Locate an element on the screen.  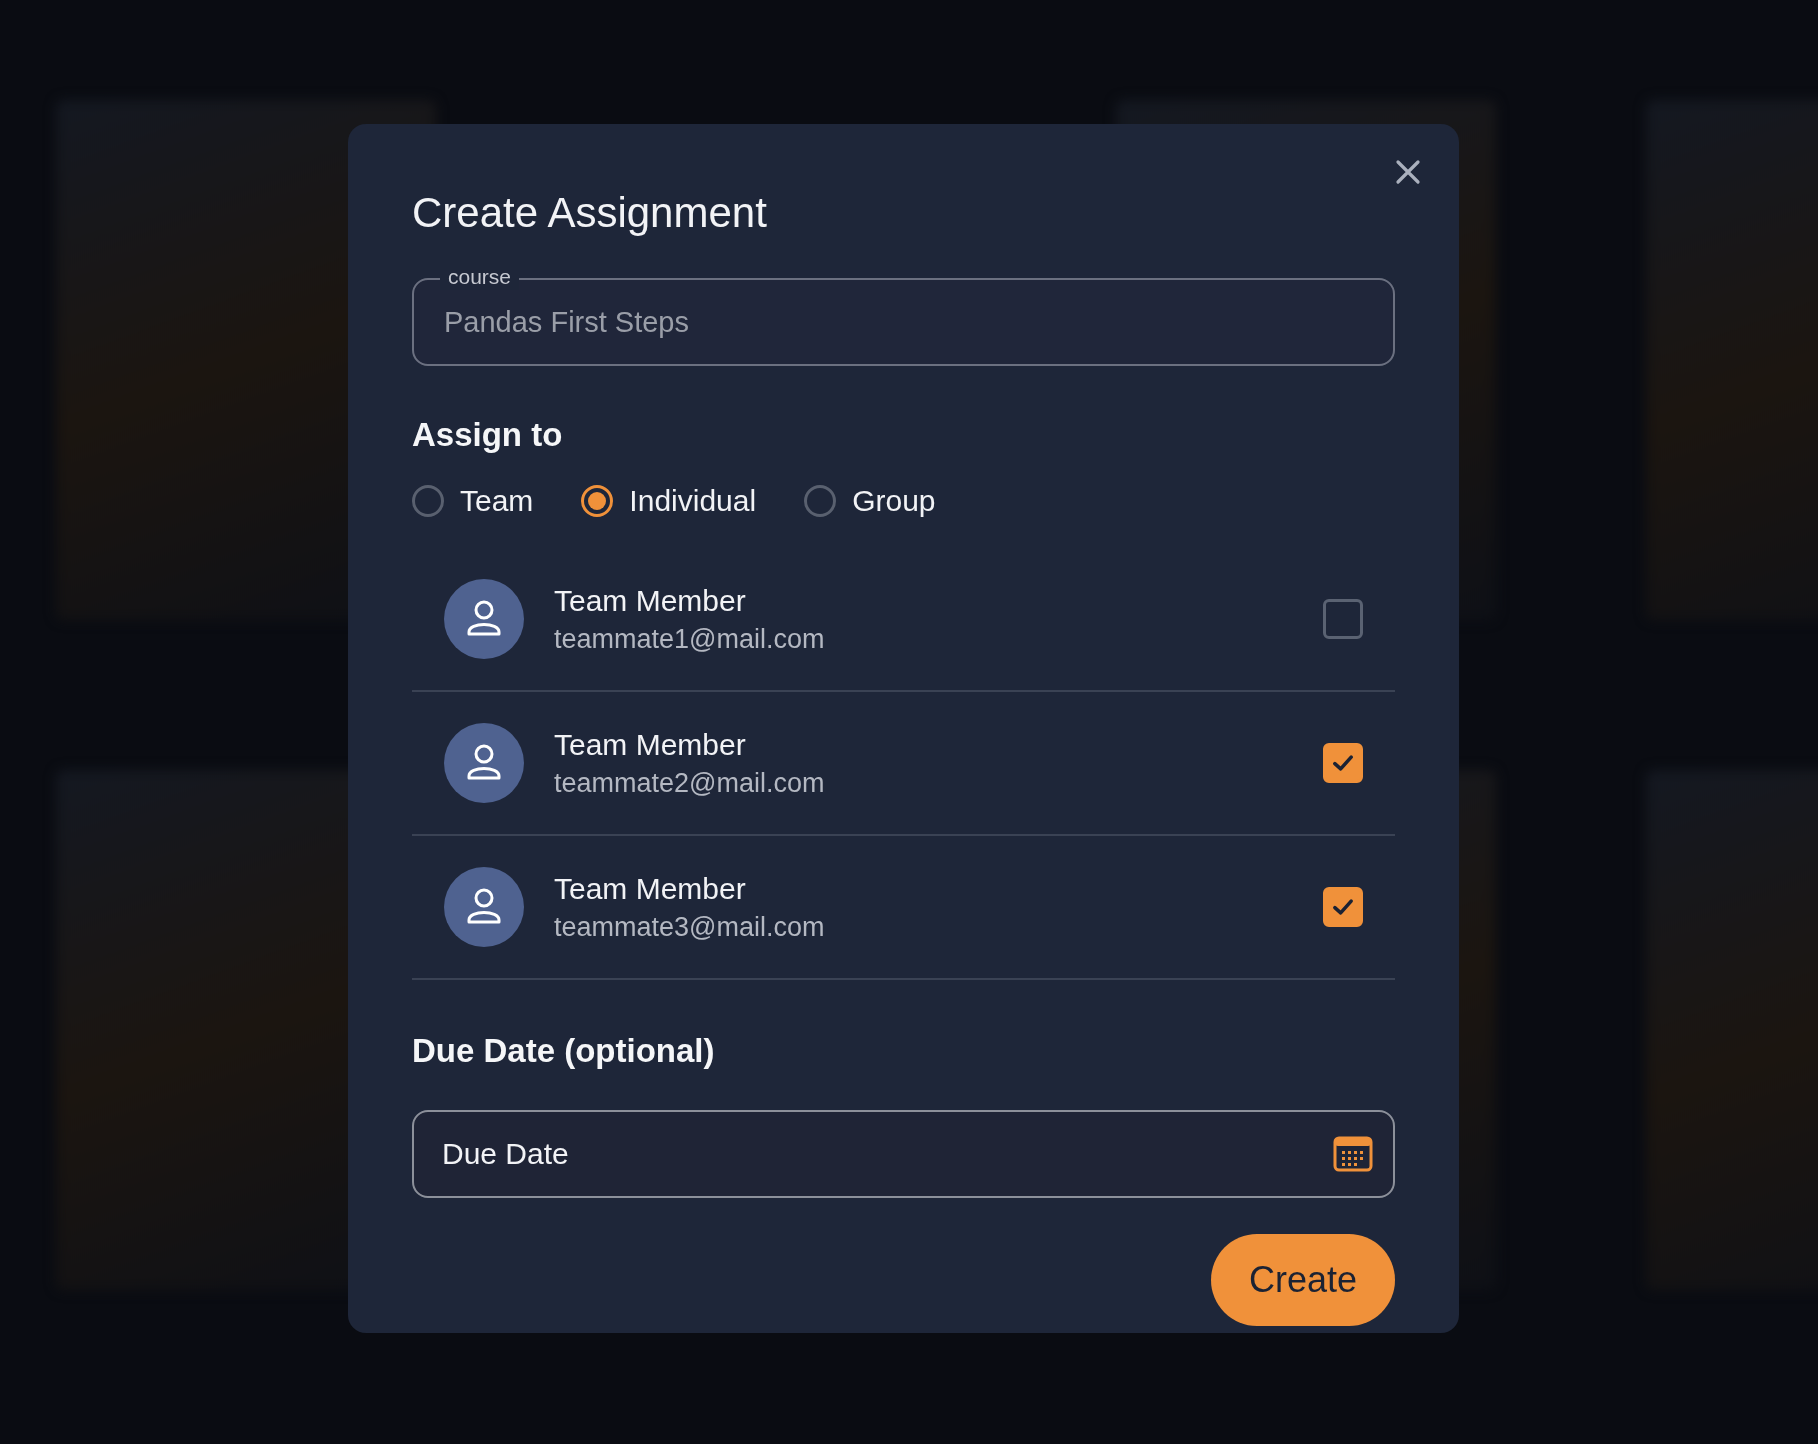
section-heading: Due Date (optional) is located at coordinates (564, 1051).